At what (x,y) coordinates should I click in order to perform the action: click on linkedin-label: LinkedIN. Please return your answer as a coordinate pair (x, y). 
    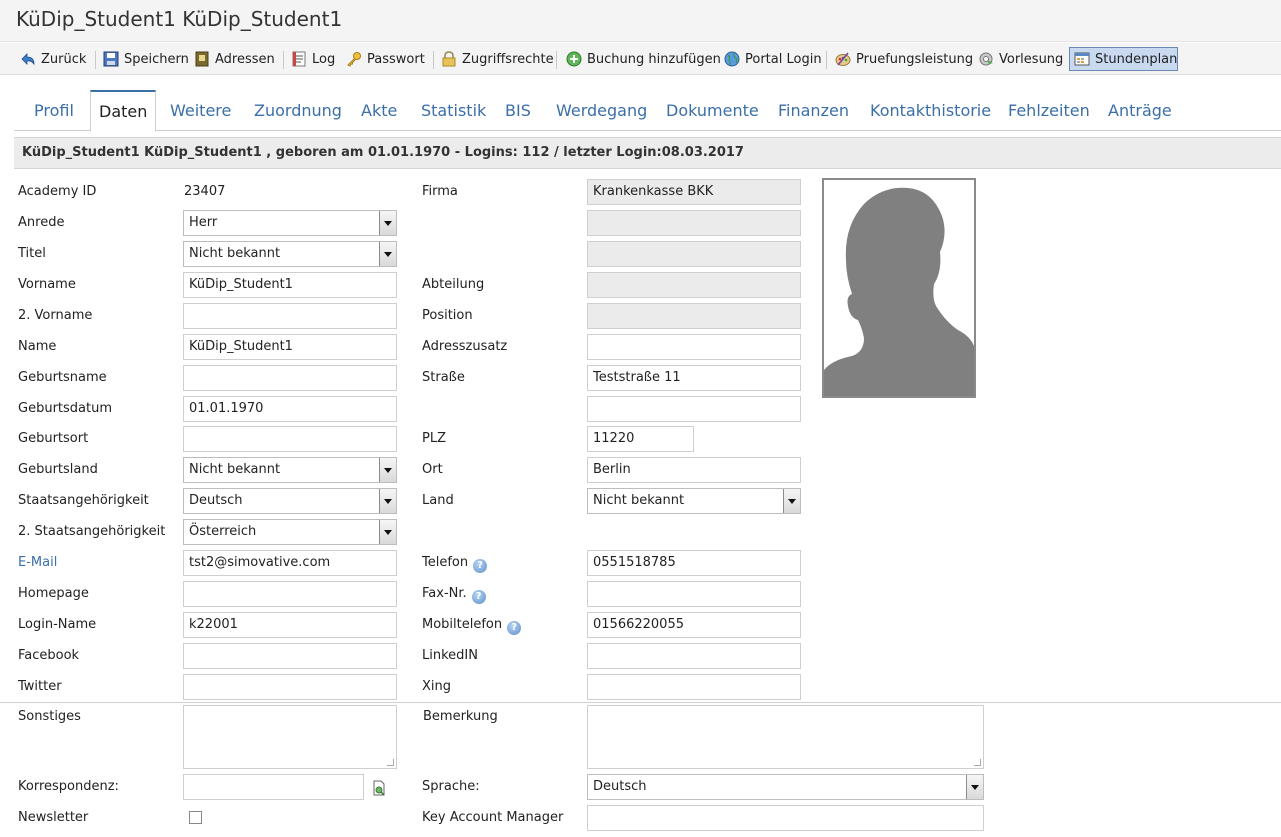
    Looking at the image, I should click on (450, 655).